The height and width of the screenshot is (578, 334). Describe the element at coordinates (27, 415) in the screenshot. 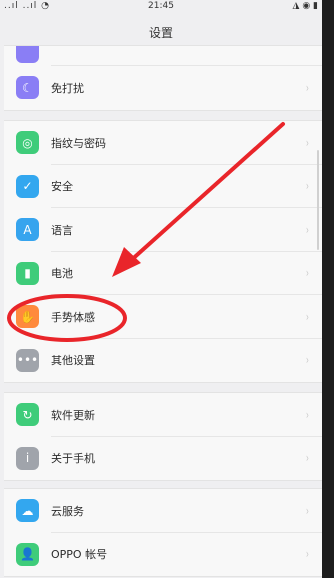

I see `update-icon: ↻` at that location.